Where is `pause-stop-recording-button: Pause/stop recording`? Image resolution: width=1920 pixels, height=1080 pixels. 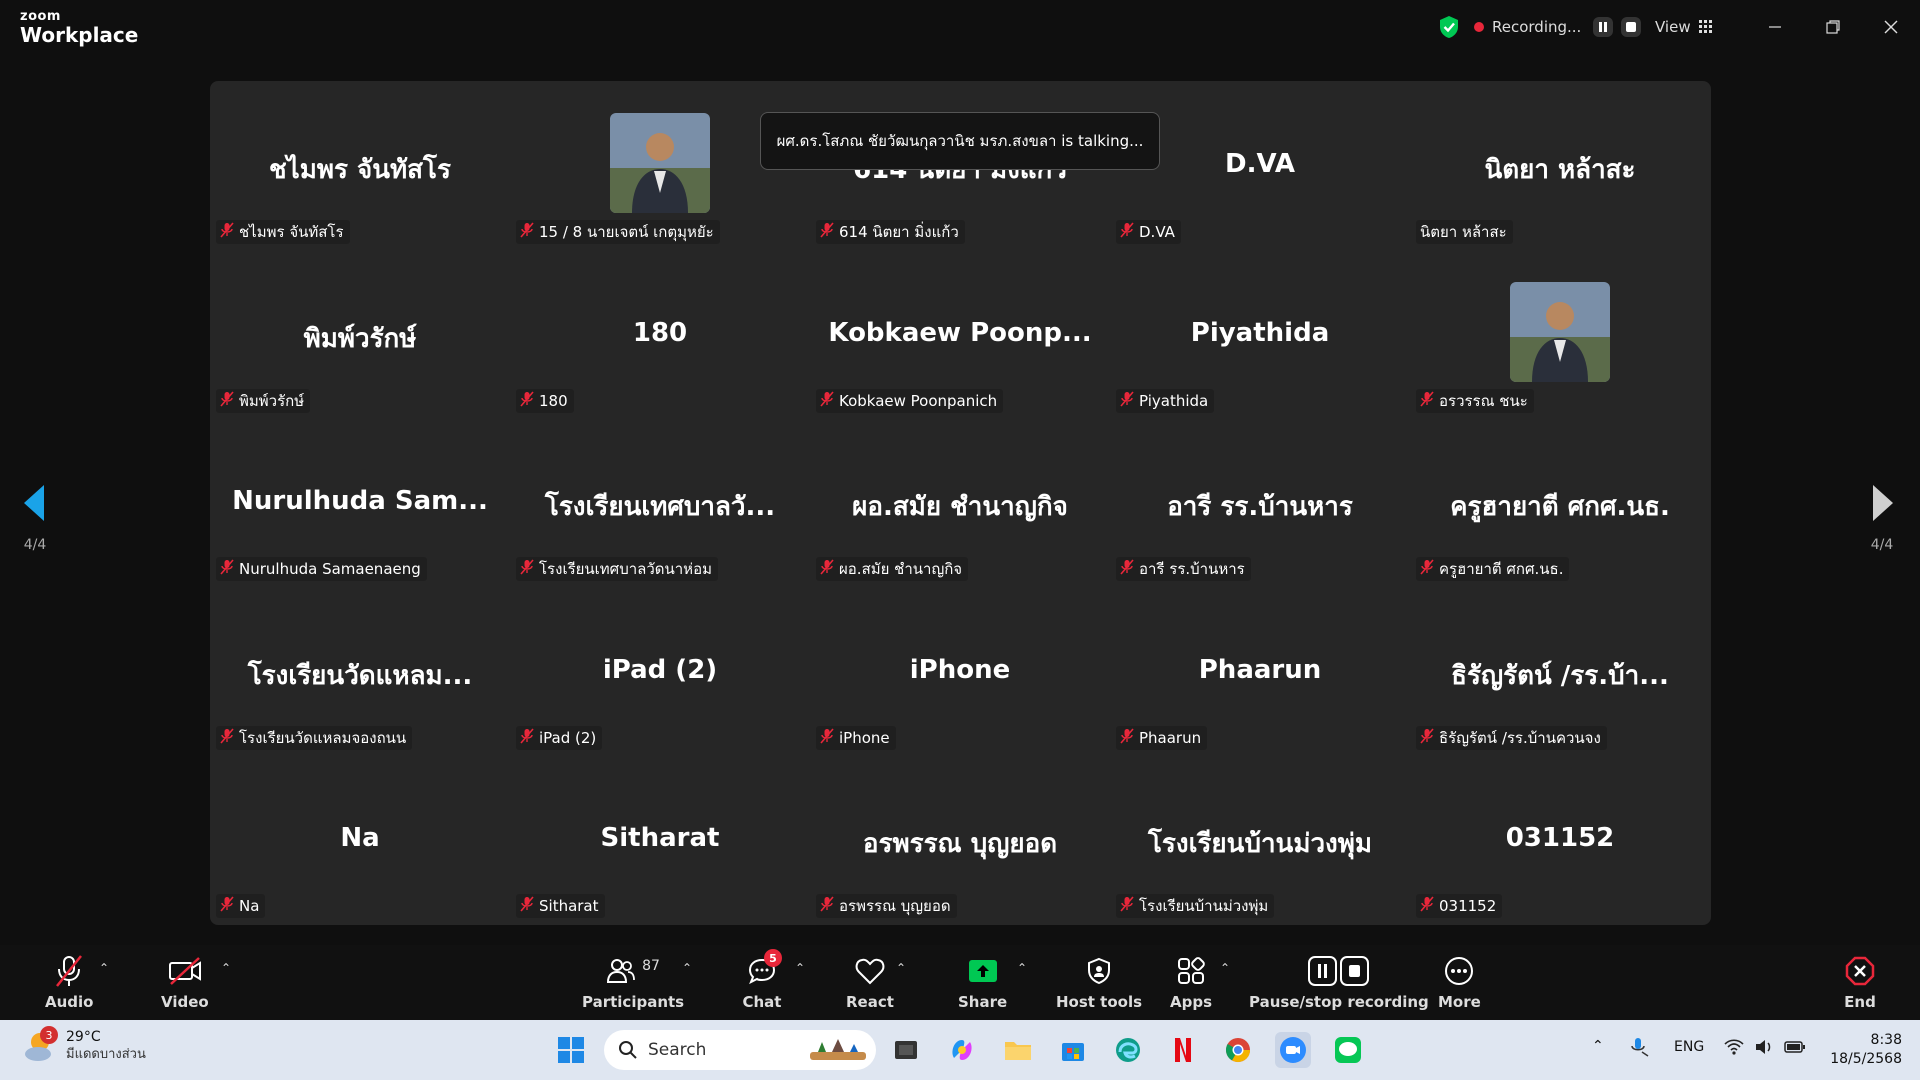 pause-stop-recording-button: Pause/stop recording is located at coordinates (1339, 982).